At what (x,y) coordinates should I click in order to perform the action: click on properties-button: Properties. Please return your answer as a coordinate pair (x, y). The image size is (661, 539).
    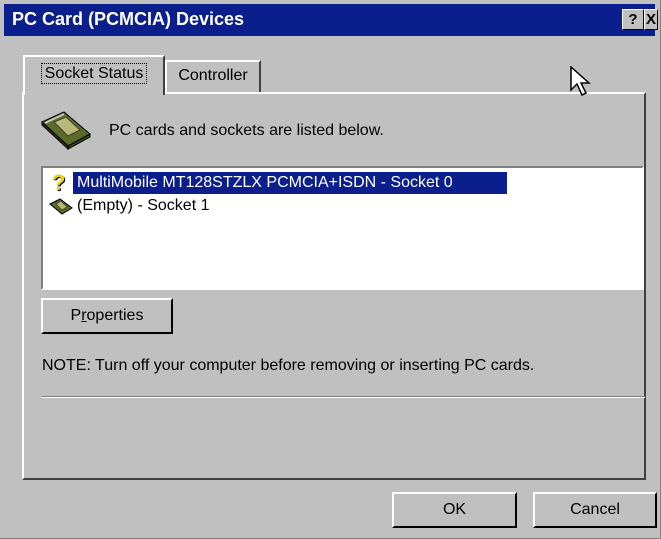
    Looking at the image, I should click on (107, 316).